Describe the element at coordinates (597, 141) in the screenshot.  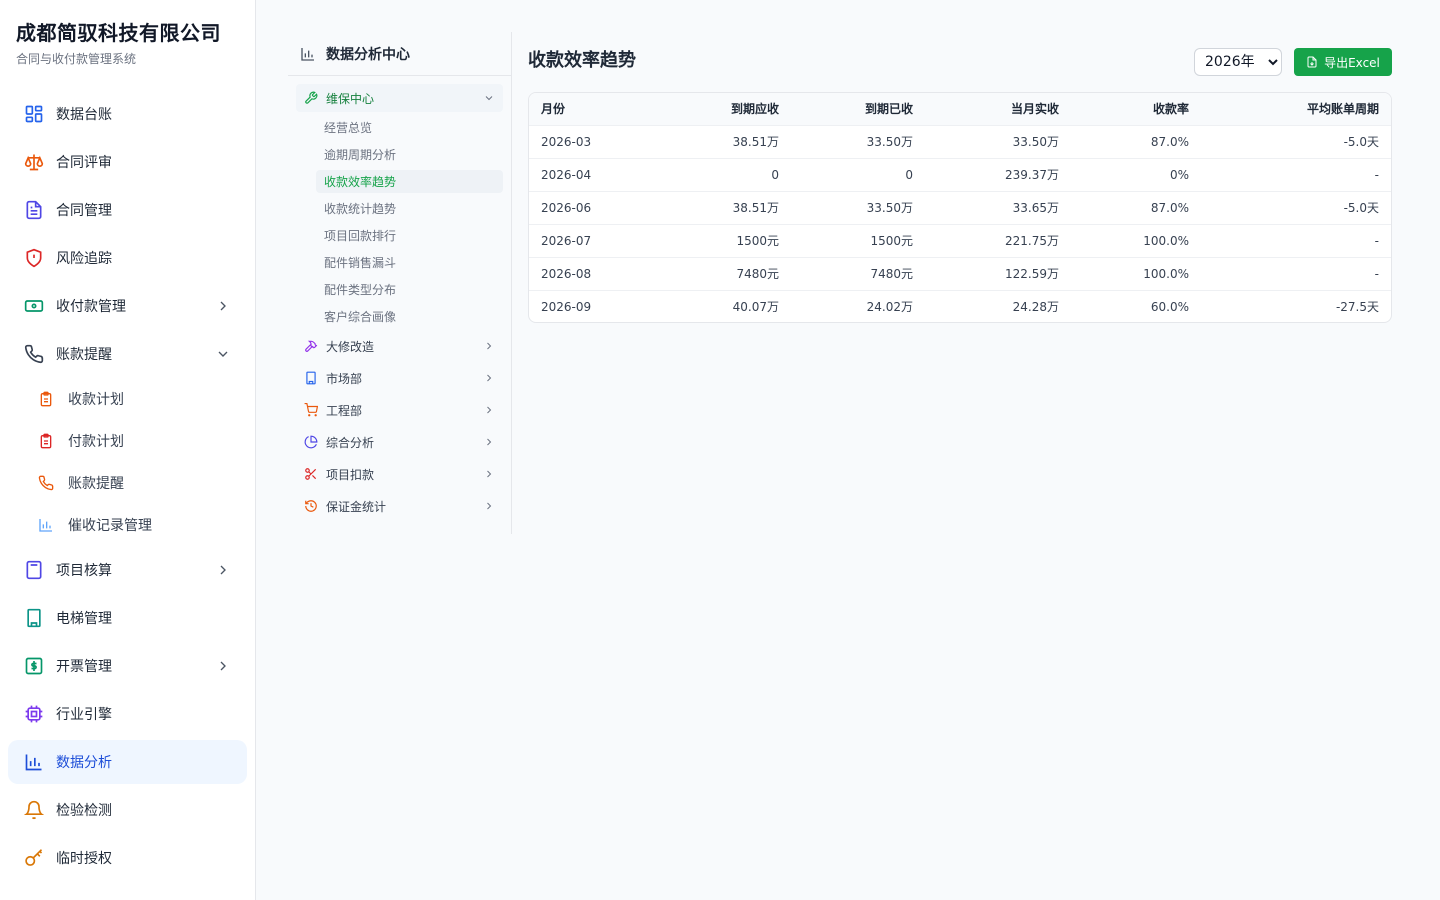
I see `cell-month: 2026-03` at that location.